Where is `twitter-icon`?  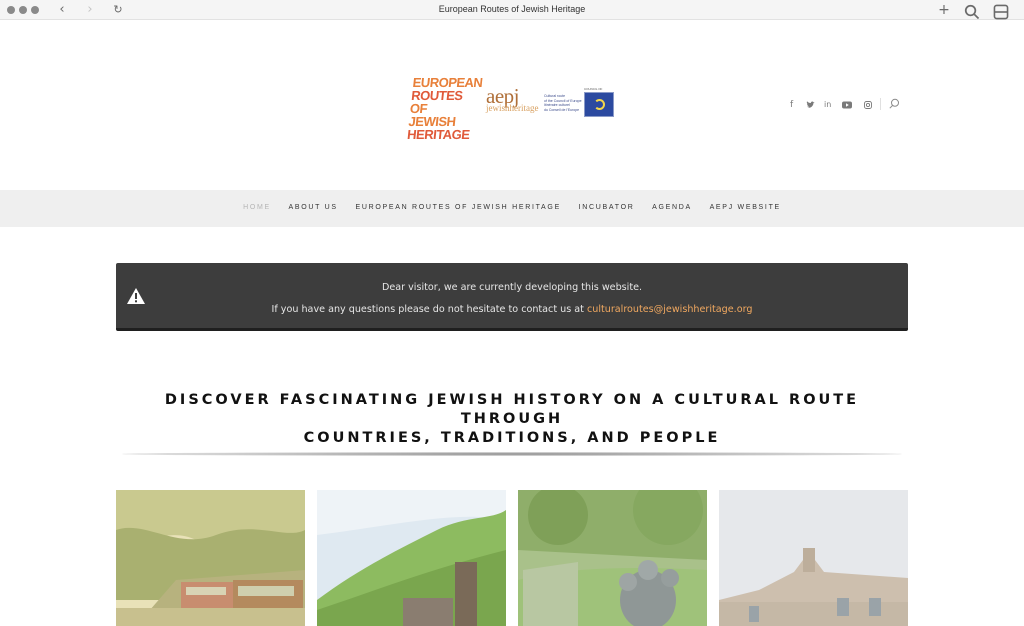
twitter-icon is located at coordinates (810, 105).